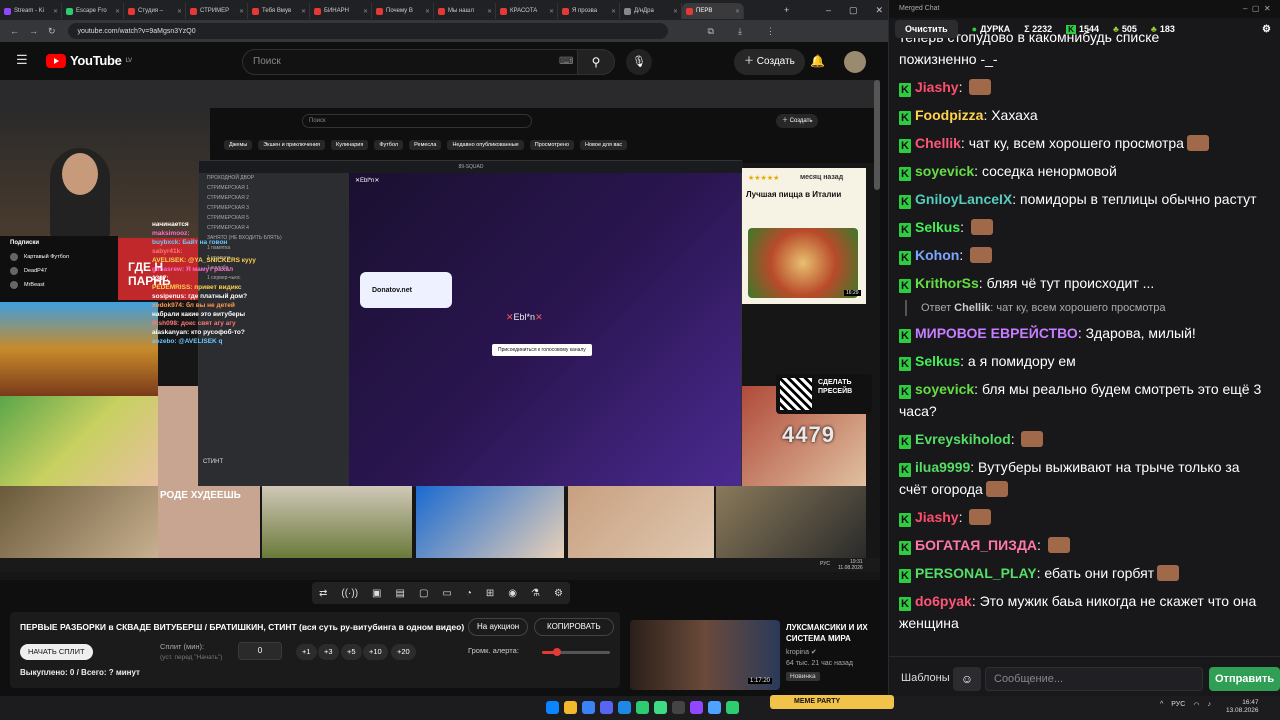 This screenshot has height=720, width=1280. Describe the element at coordinates (217, 11) in the screenshot. I see `browser-tab: СТРИМЕР ✕` at that location.